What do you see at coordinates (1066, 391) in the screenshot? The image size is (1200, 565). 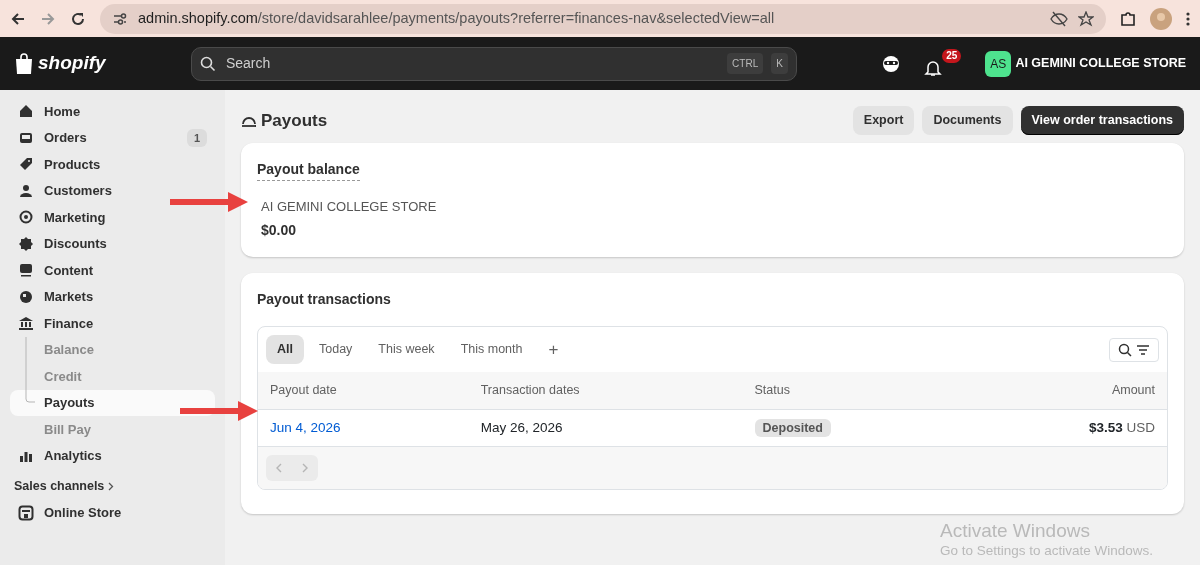 I see `column-header: Amount` at bounding box center [1066, 391].